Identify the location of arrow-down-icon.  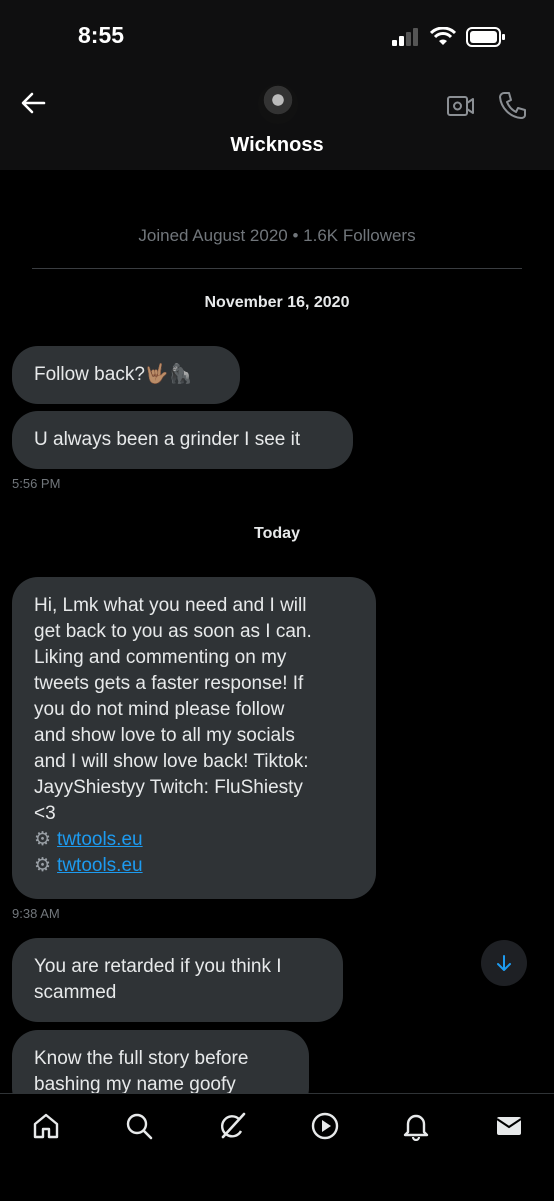
(504, 963).